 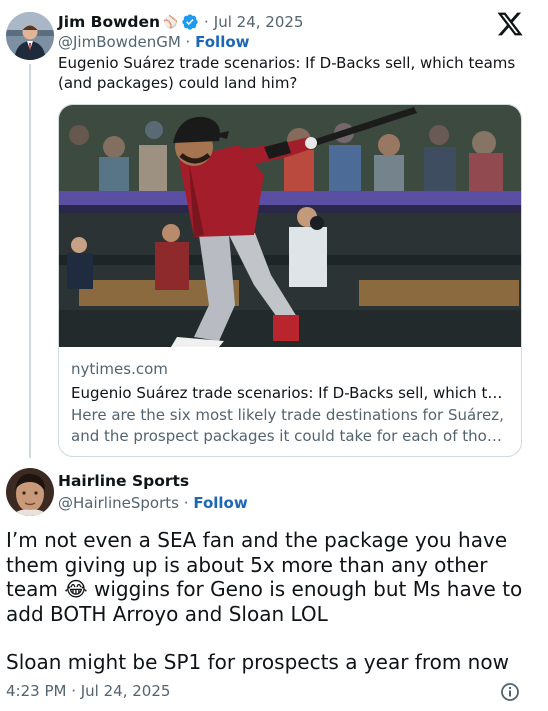 I want to click on author-handle: @JimBowdenGM, so click(x=119, y=42).